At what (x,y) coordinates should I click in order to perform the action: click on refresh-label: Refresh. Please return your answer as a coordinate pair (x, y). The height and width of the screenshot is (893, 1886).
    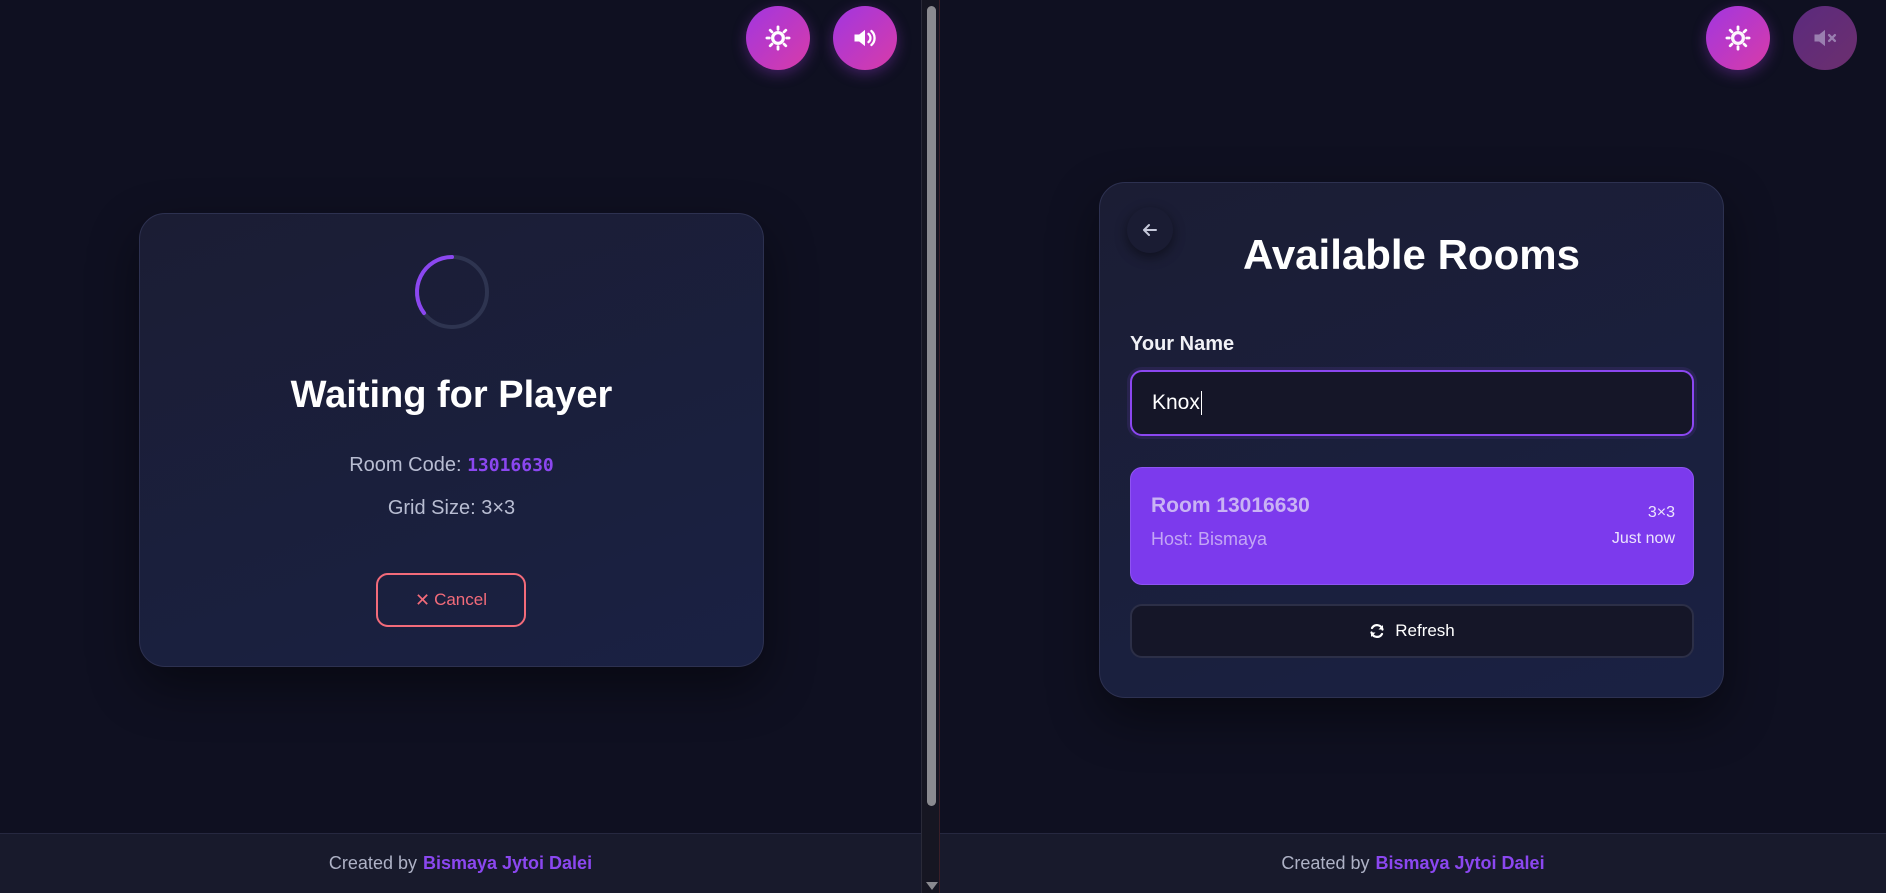
    Looking at the image, I should click on (1425, 630).